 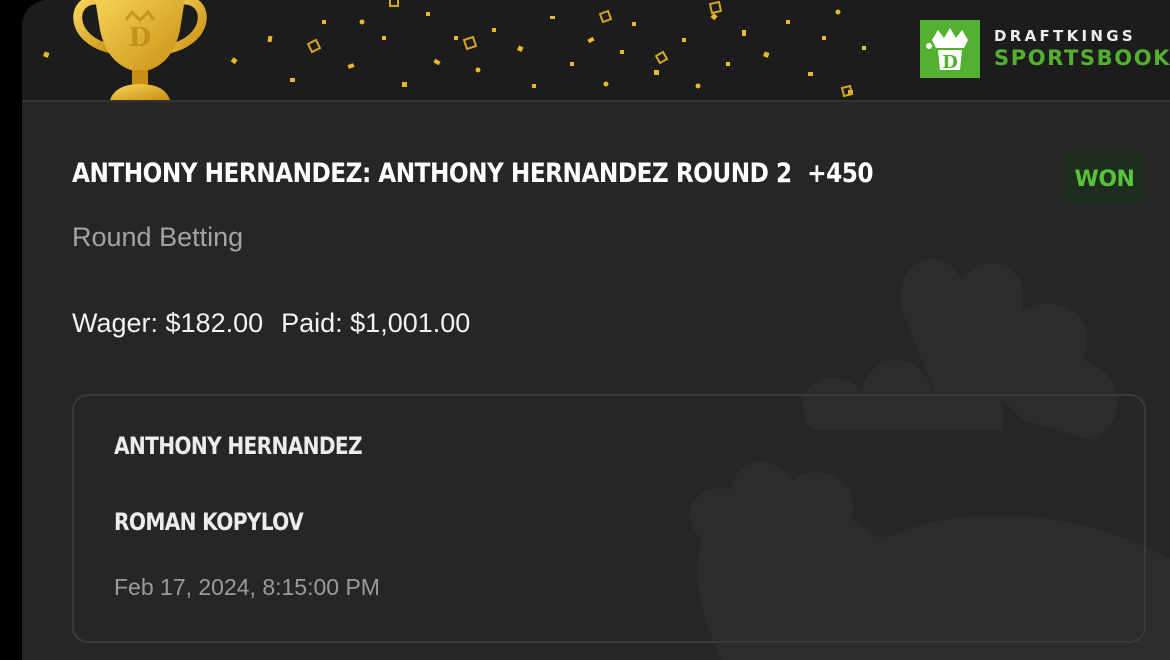 I want to click on bet-odds: +450, so click(x=840, y=173).